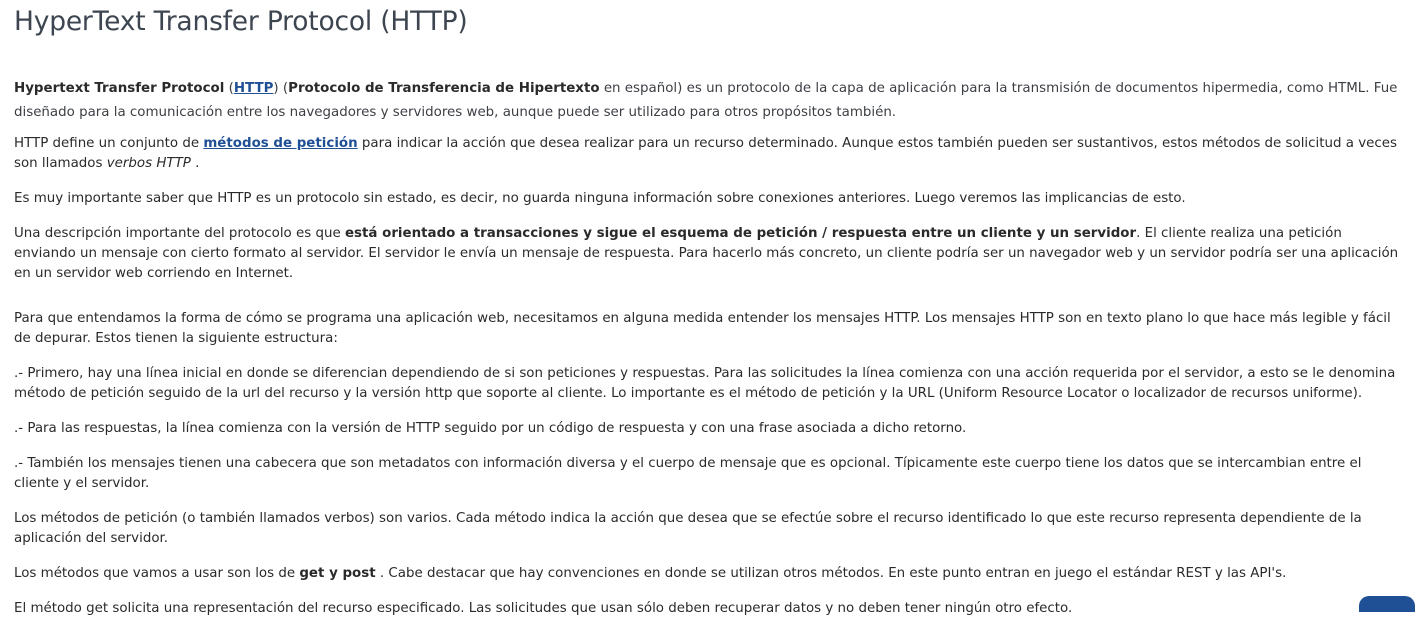 This screenshot has height=619, width=1415. Describe the element at coordinates (254, 88) in the screenshot. I see `http-link: HTTP` at that location.